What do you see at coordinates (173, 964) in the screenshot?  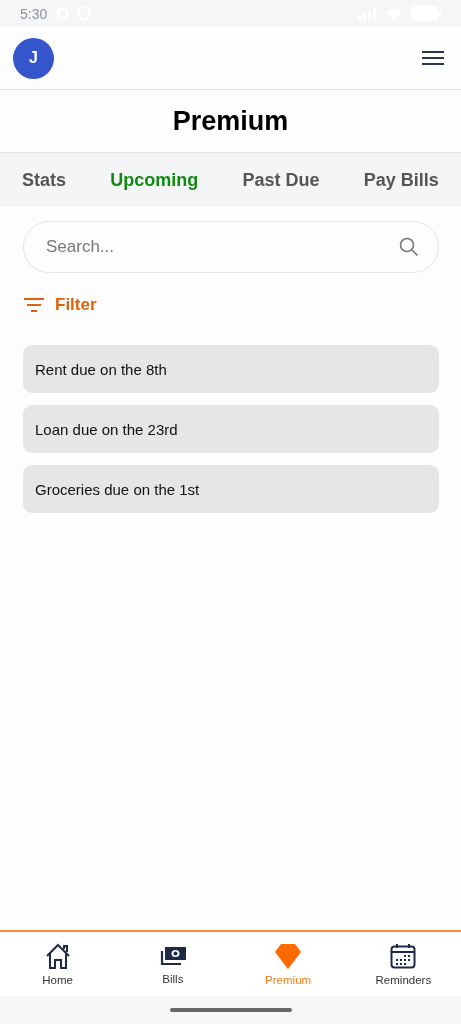 I see `nav-item: Bills` at bounding box center [173, 964].